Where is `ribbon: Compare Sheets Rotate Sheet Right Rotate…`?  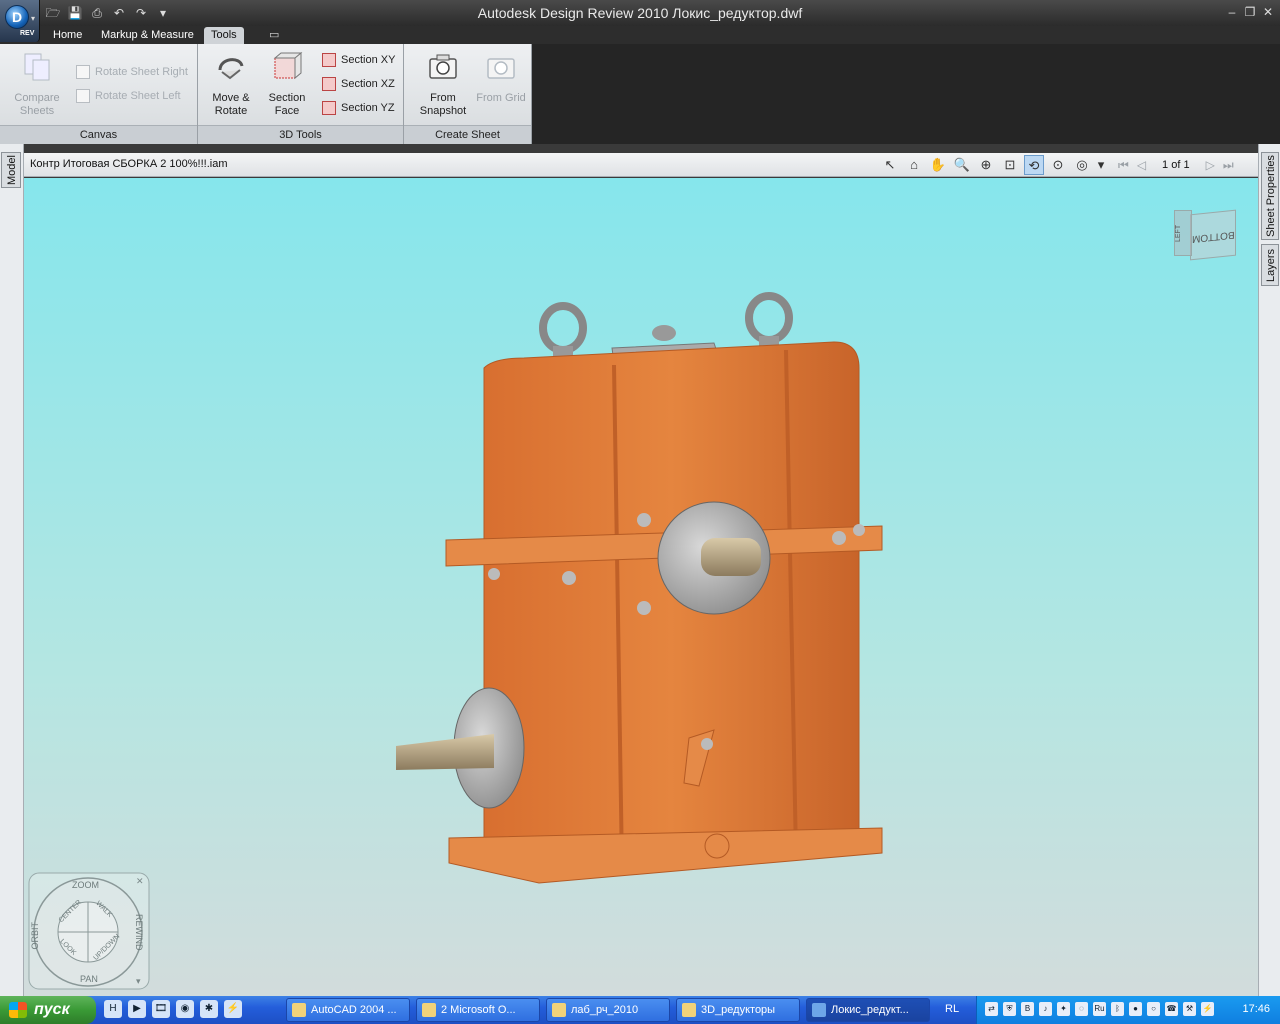 ribbon: Compare Sheets Rotate Sheet Right Rotate… is located at coordinates (640, 94).